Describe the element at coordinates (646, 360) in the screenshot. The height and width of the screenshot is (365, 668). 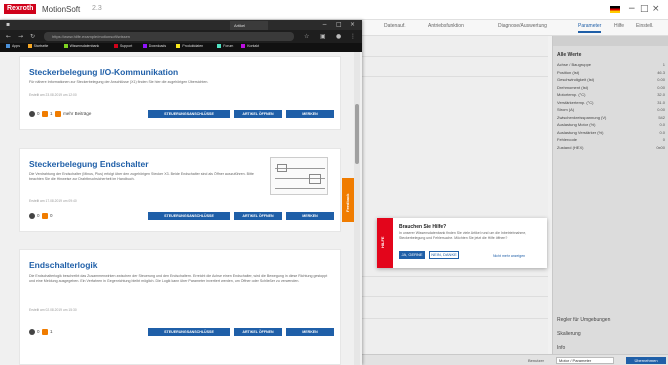
I see `apply-button: Übernehmen` at that location.